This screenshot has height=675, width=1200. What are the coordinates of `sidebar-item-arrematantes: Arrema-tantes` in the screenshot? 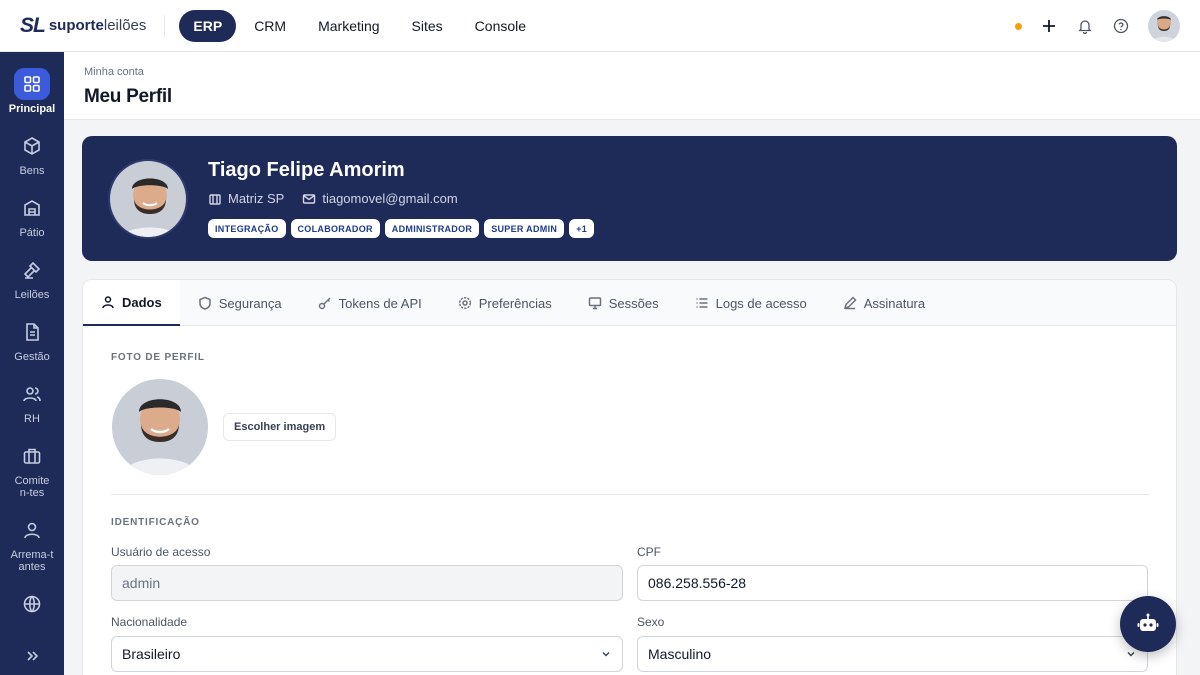 It's located at (32, 543).